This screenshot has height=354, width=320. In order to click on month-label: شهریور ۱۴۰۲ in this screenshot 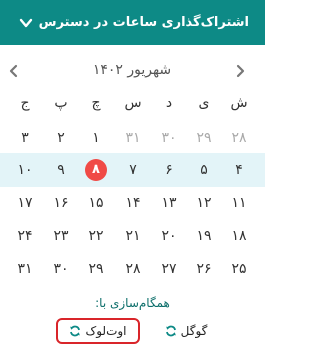, I will do `click(132, 70)`.